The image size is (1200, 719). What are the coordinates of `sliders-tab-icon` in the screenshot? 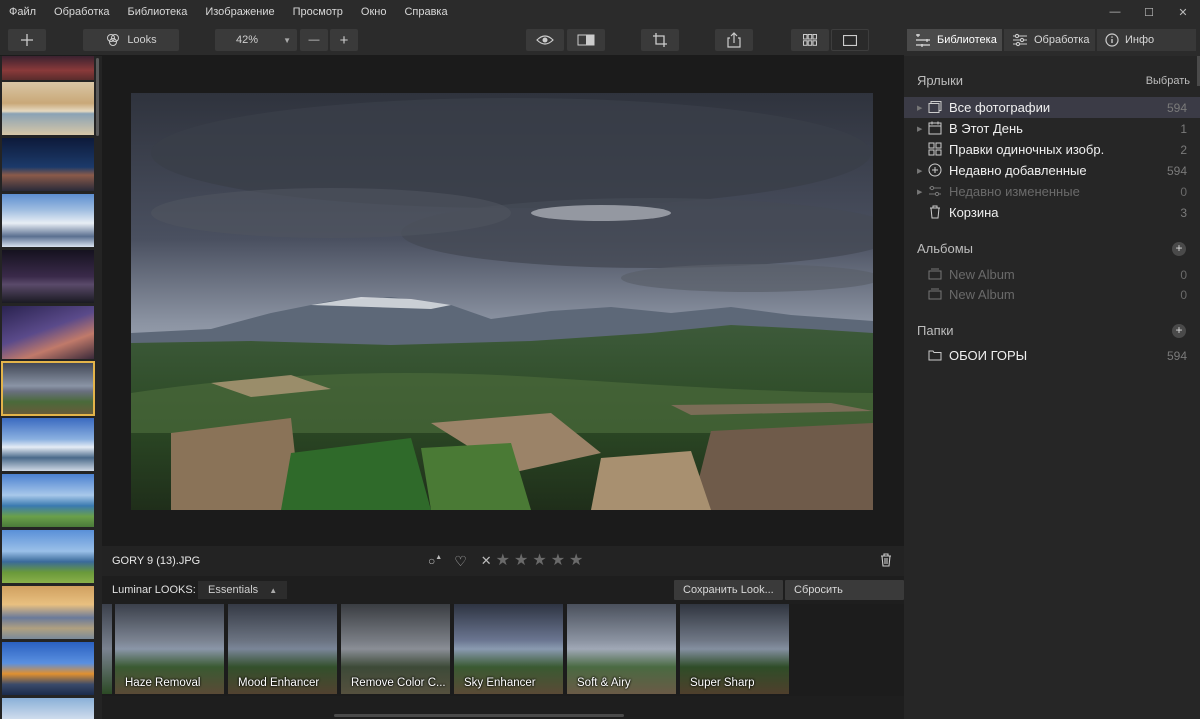 It's located at (1020, 40).